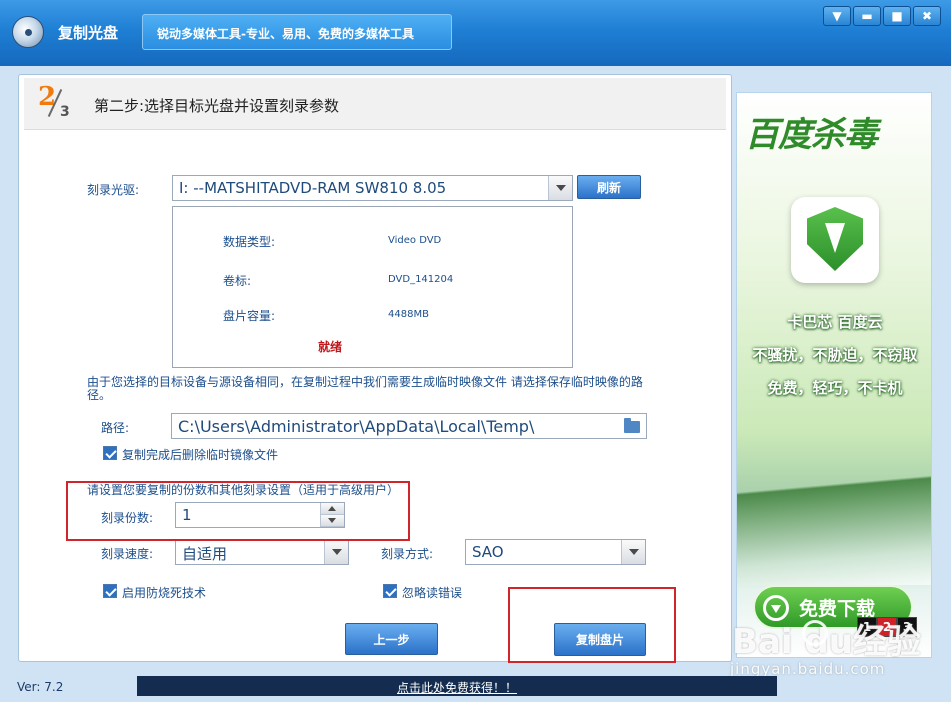  What do you see at coordinates (115, 428) in the screenshot?
I see `path-label: 路径:` at bounding box center [115, 428].